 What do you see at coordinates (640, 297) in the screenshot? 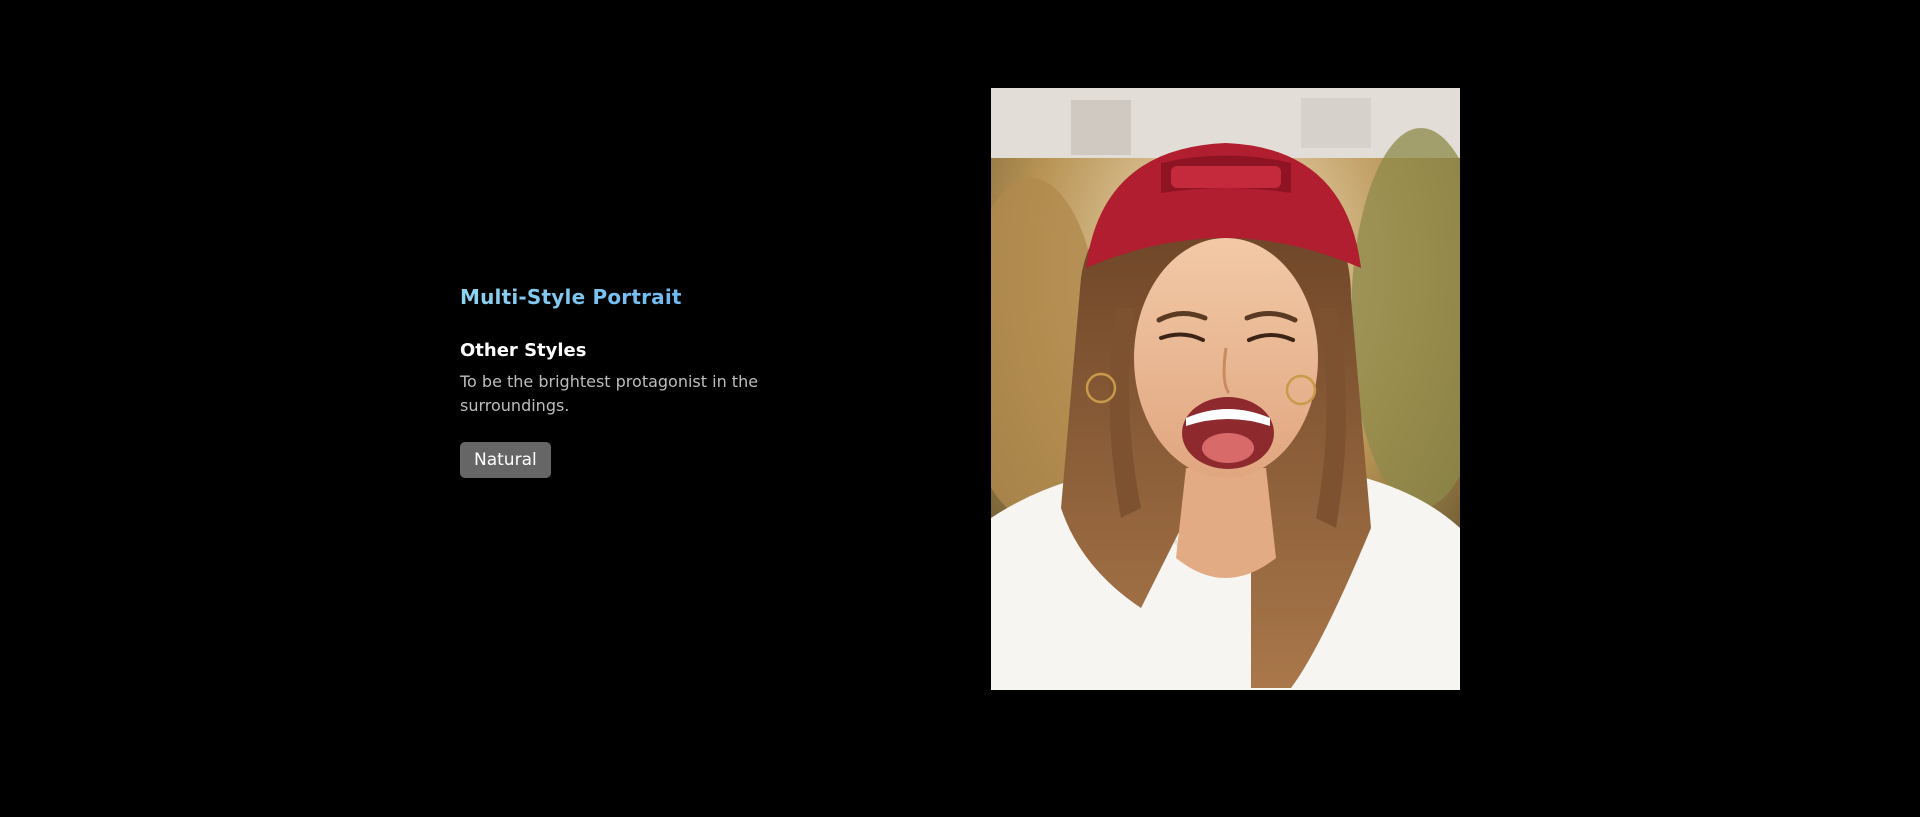
I see `feature-title: Multi-Style Portrait` at bounding box center [640, 297].